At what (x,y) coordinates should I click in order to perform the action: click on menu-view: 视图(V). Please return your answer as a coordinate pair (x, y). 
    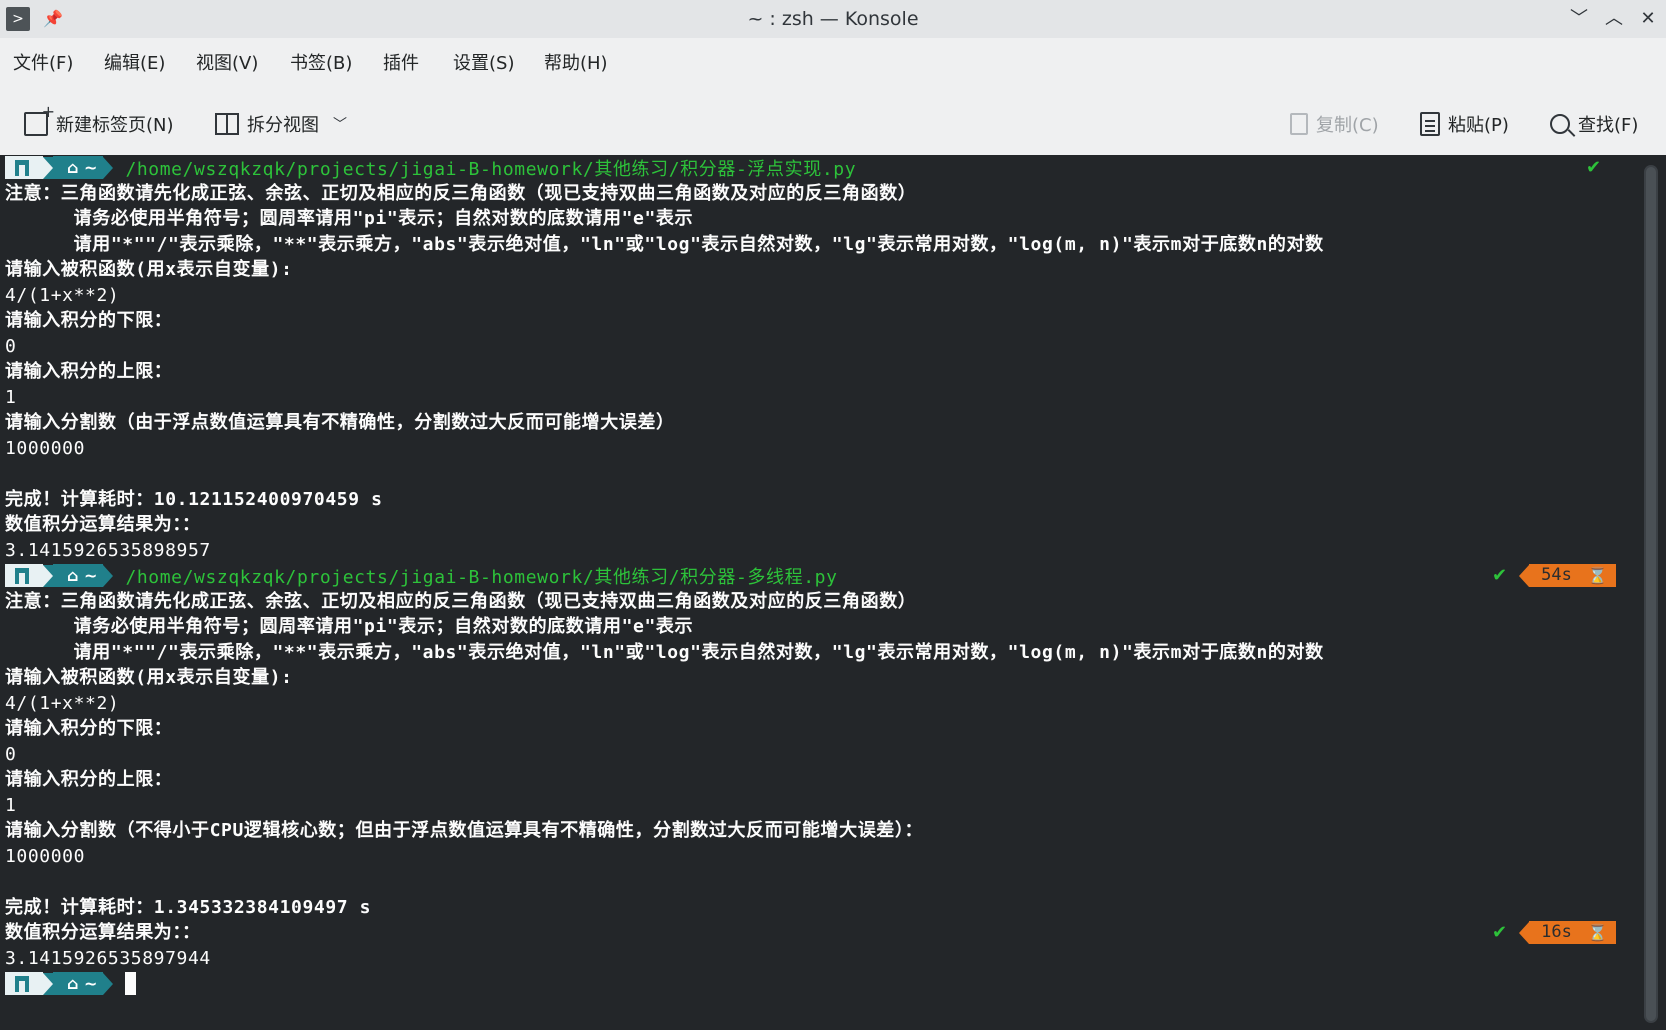
    Looking at the image, I should click on (227, 64).